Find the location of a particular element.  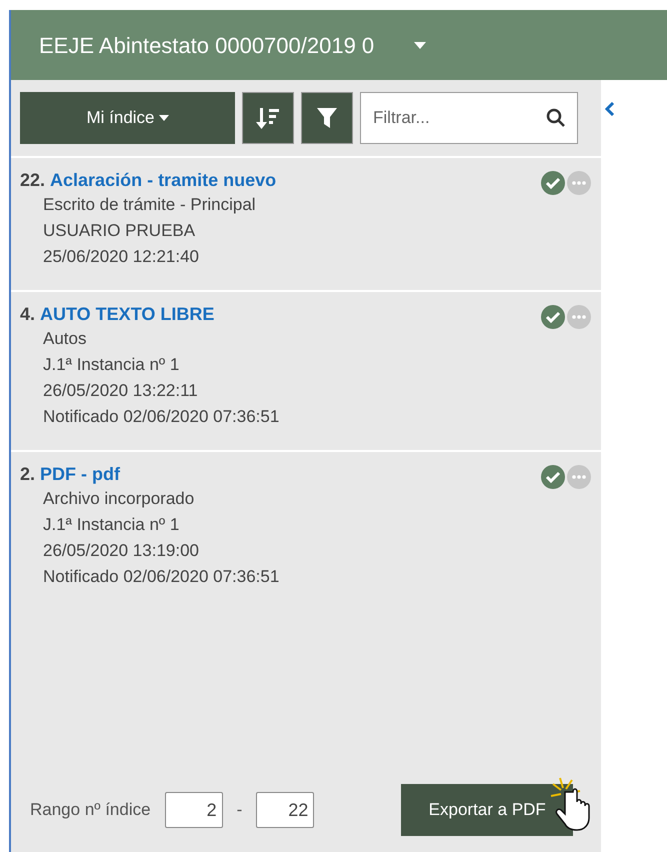

index-menu-button: Mi índice is located at coordinates (127, 118).